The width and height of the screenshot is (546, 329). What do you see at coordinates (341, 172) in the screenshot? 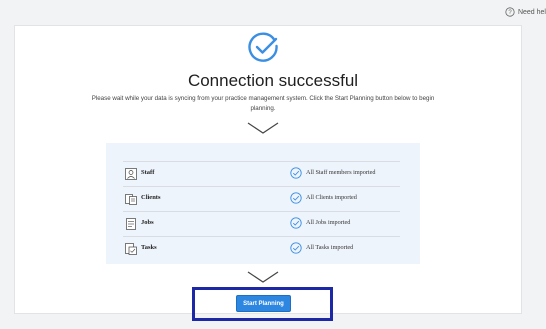
I see `import-status: All Staff members imported` at bounding box center [341, 172].